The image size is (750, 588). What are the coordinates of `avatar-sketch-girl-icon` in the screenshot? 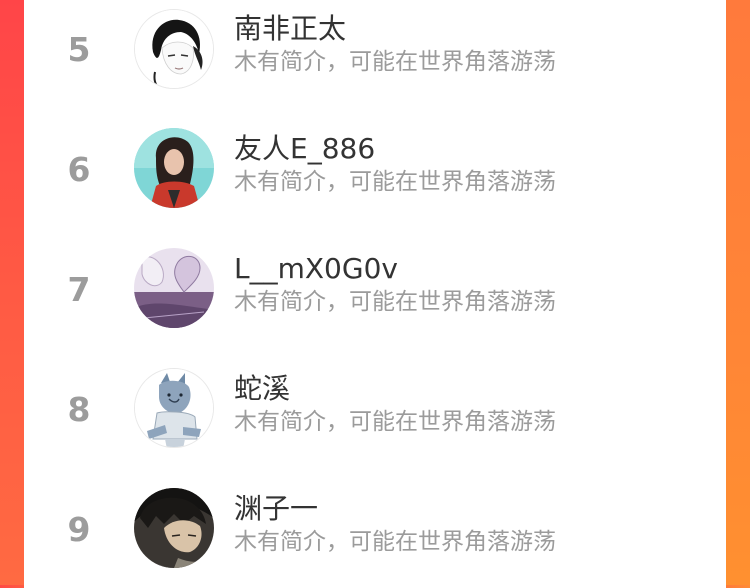 It's located at (174, 49).